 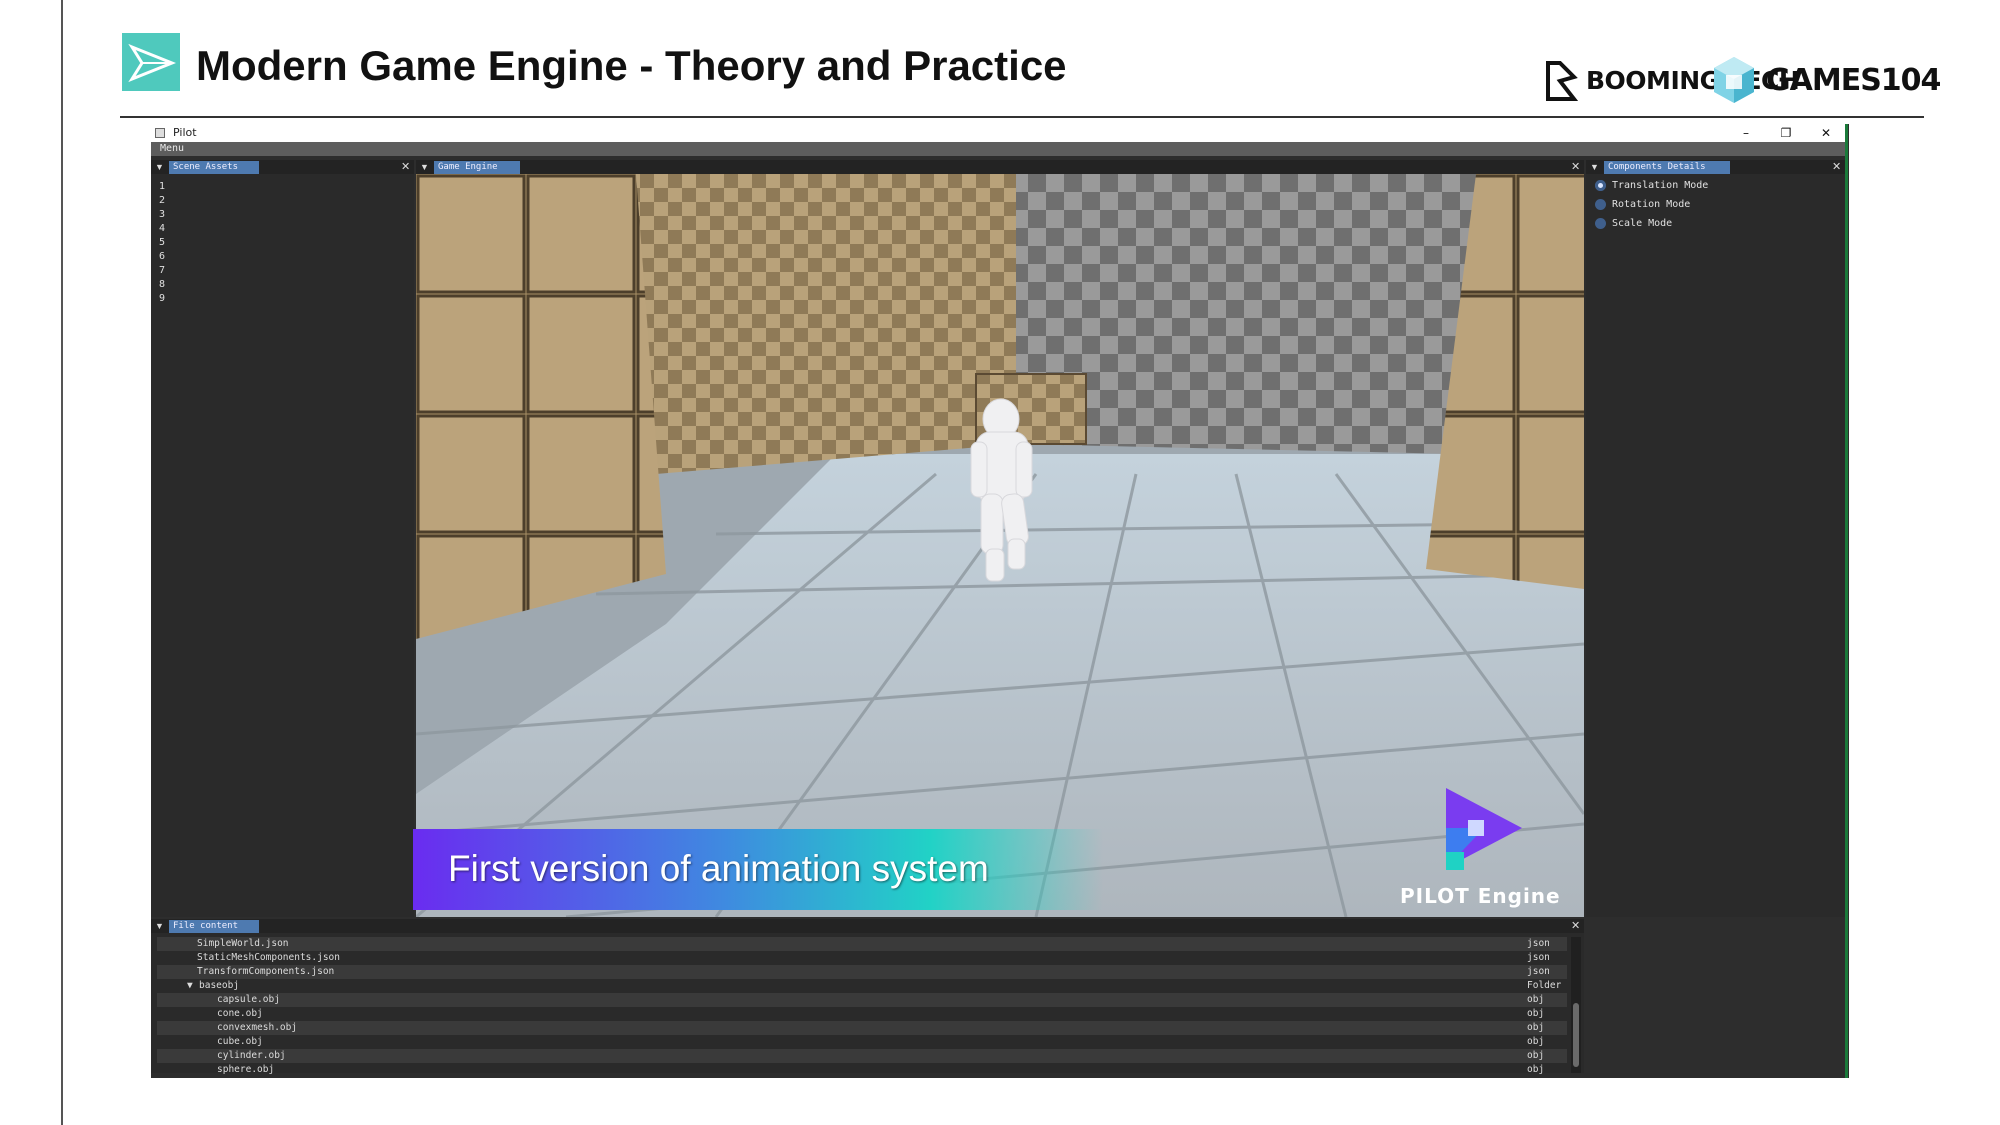 What do you see at coordinates (862, 1014) in the screenshot?
I see `table-row: cone.obj obj` at bounding box center [862, 1014].